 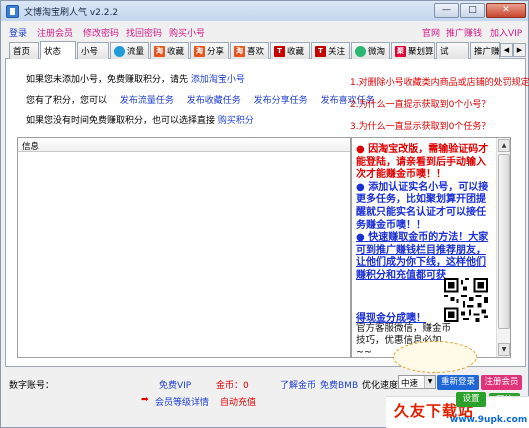 I want to click on red-arrow-icon: ➡, so click(x=145, y=400).